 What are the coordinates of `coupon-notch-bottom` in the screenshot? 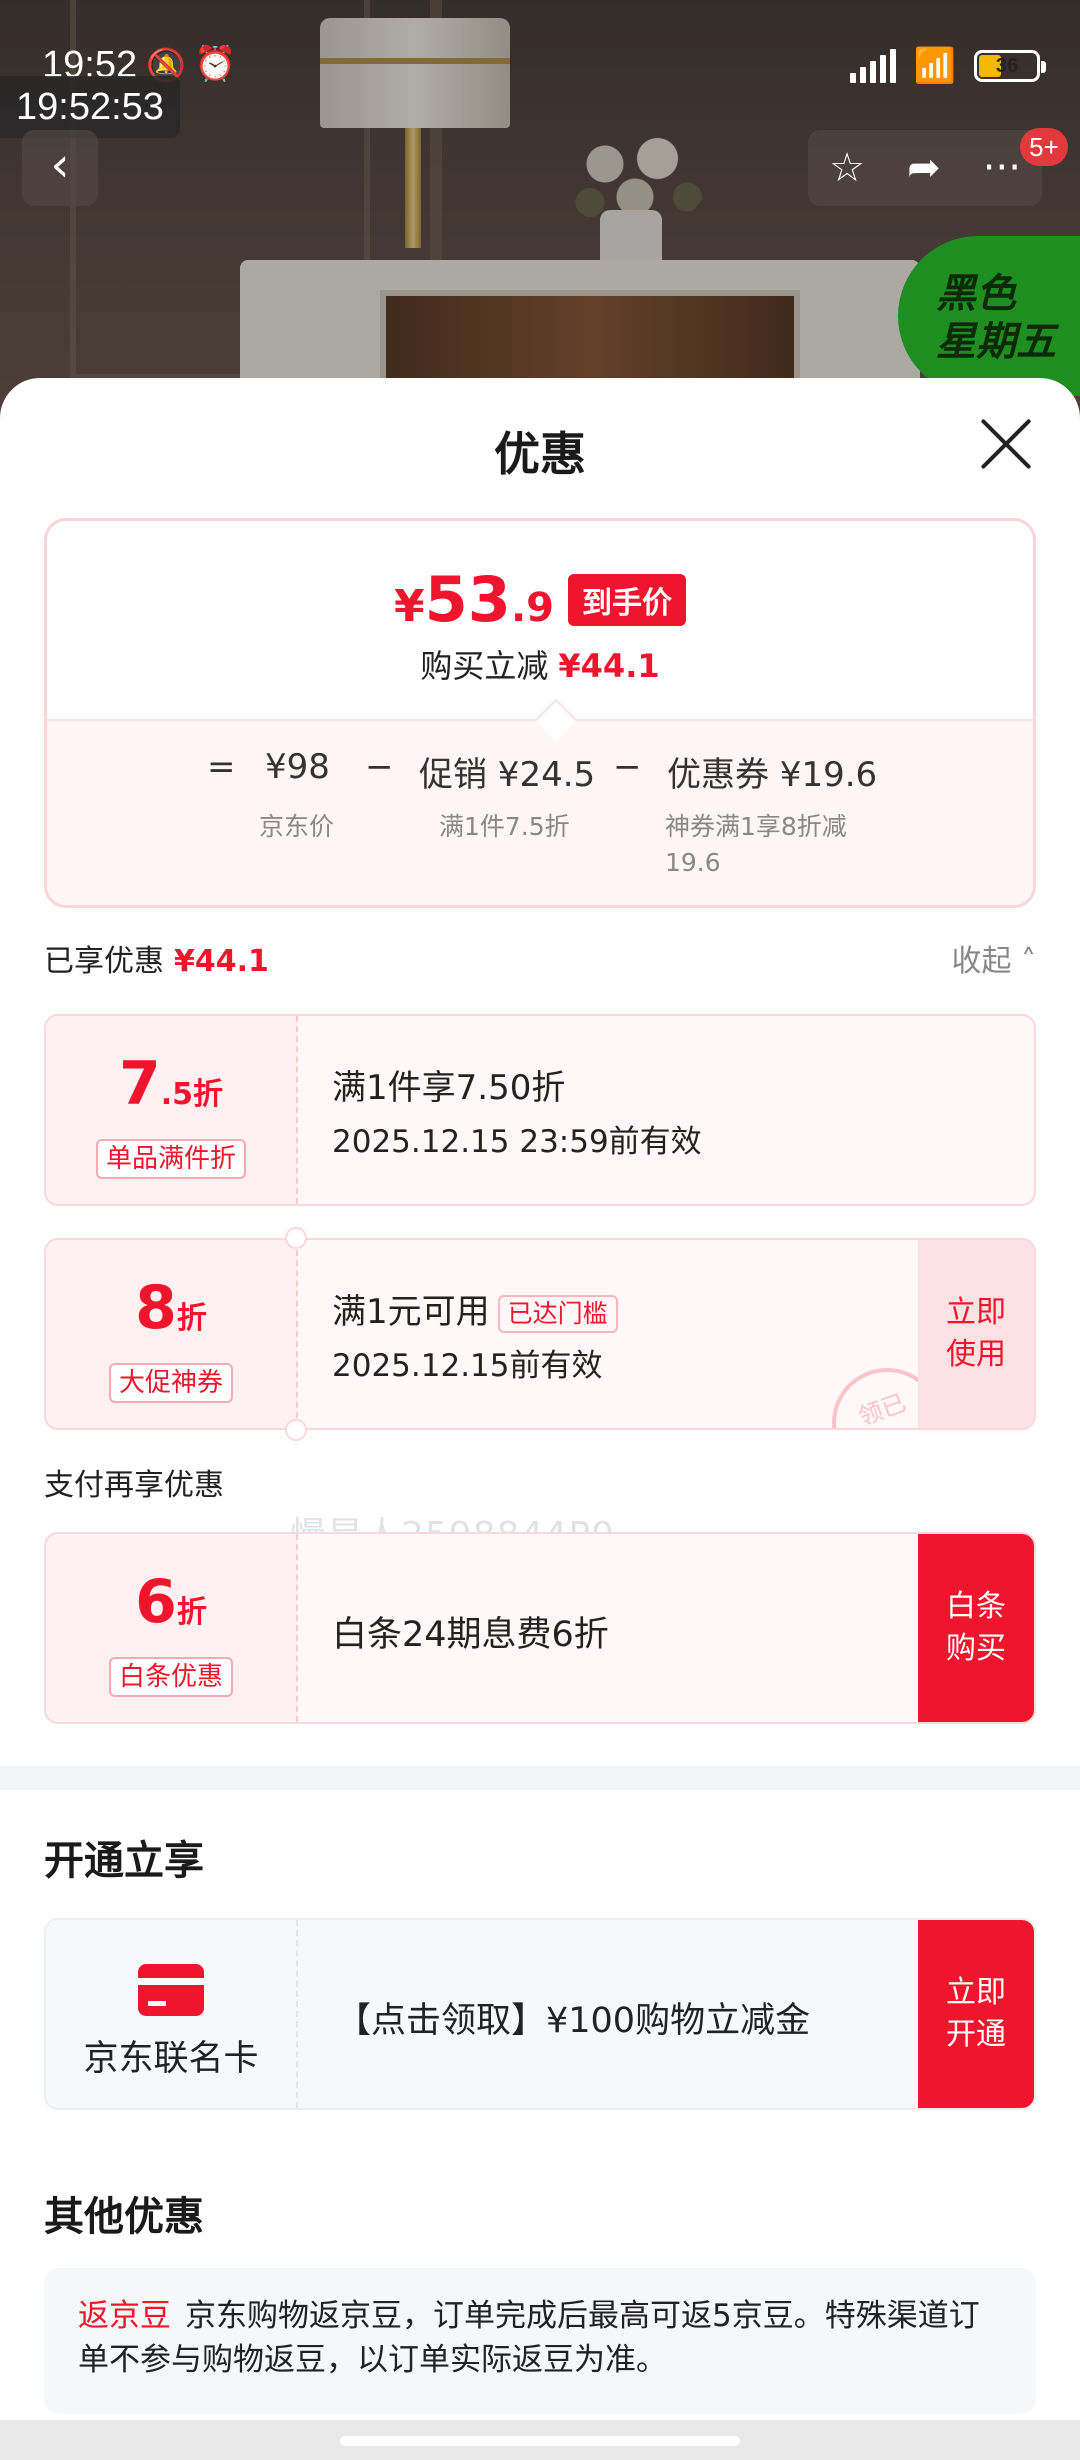 It's located at (296, 1430).